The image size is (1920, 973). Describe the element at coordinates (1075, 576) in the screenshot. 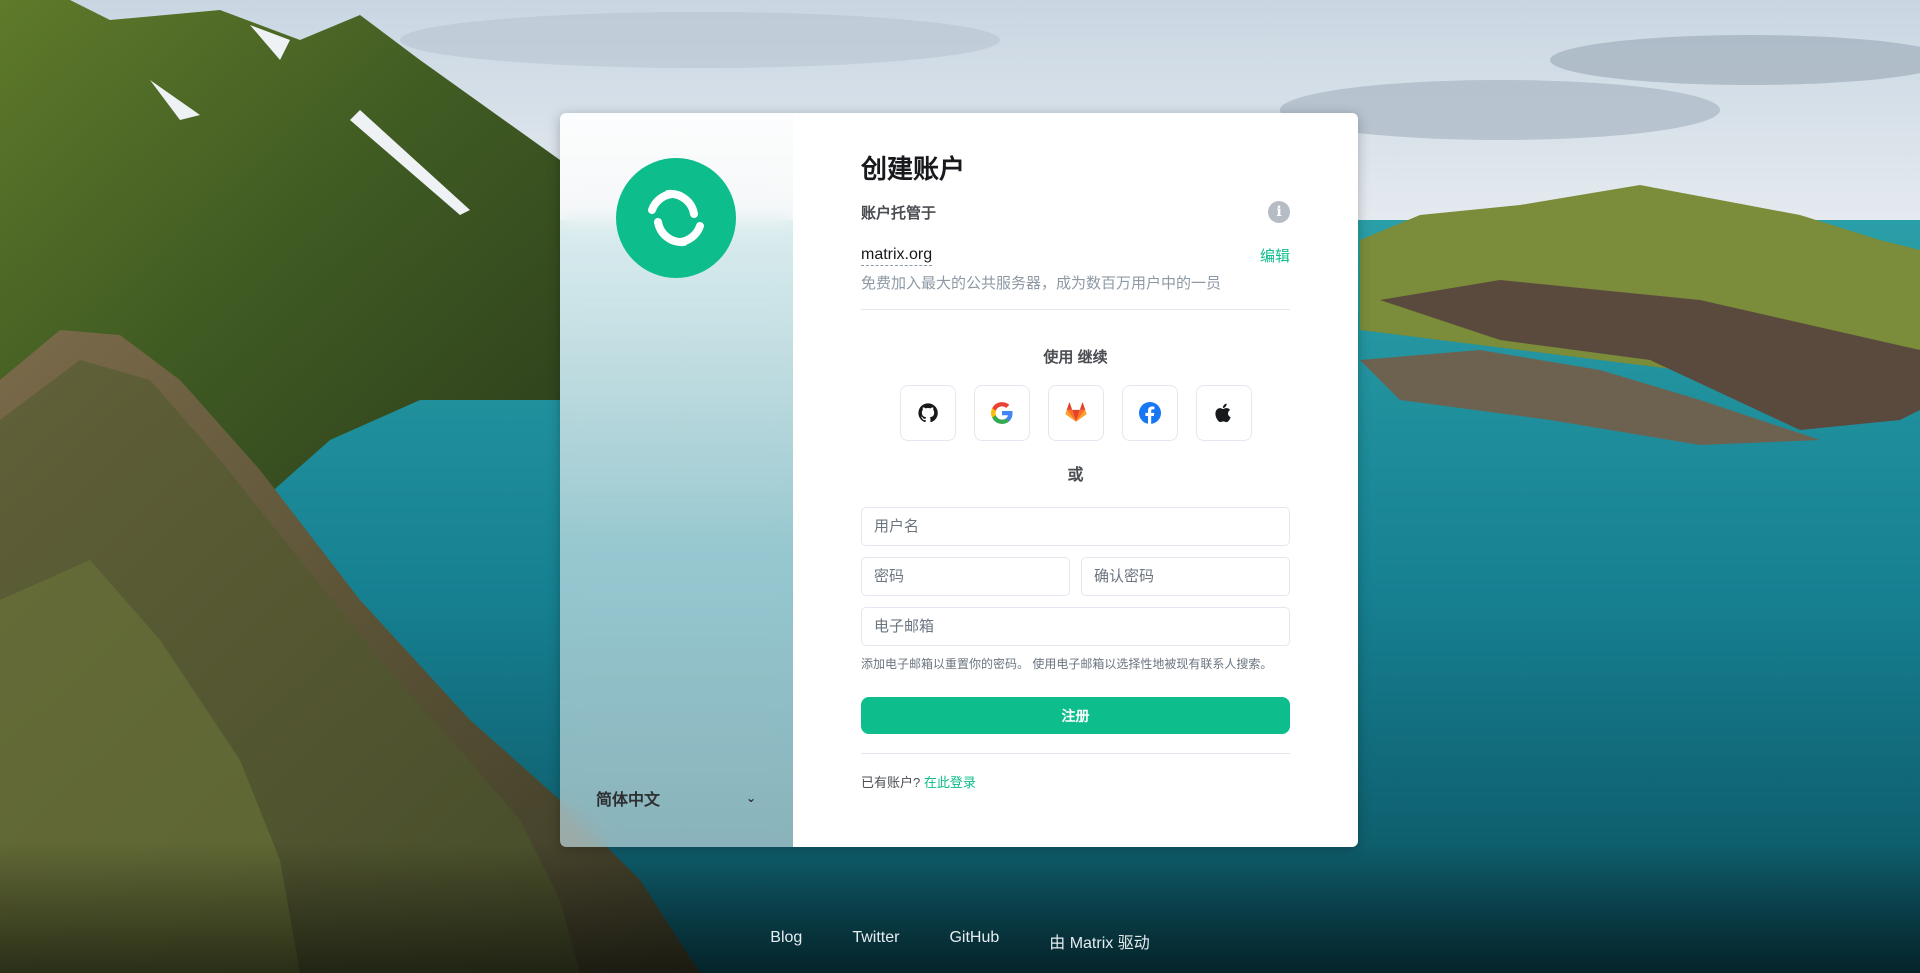

I see `password-row` at that location.